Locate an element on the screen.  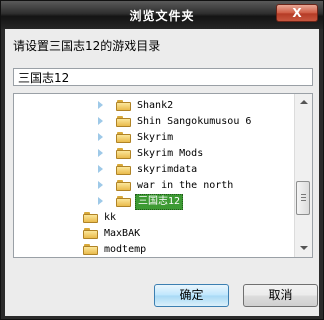
tree-item: Shank2 is located at coordinates (198, 106).